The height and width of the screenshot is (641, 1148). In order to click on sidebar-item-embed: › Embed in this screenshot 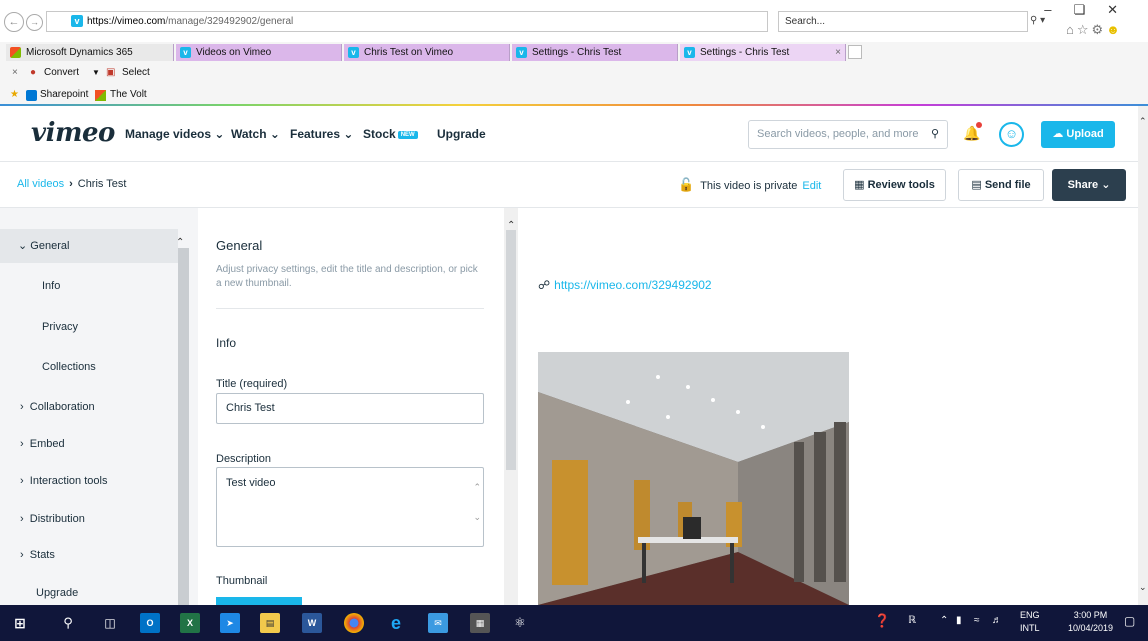, I will do `click(89, 444)`.